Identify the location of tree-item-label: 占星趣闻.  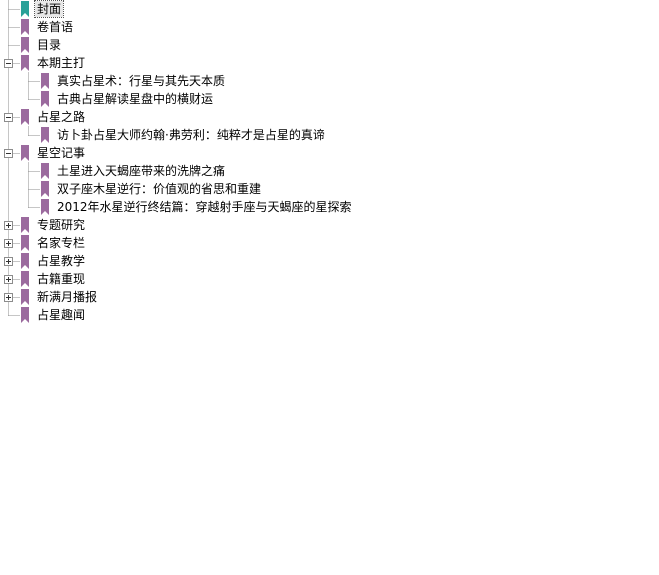
(61, 315).